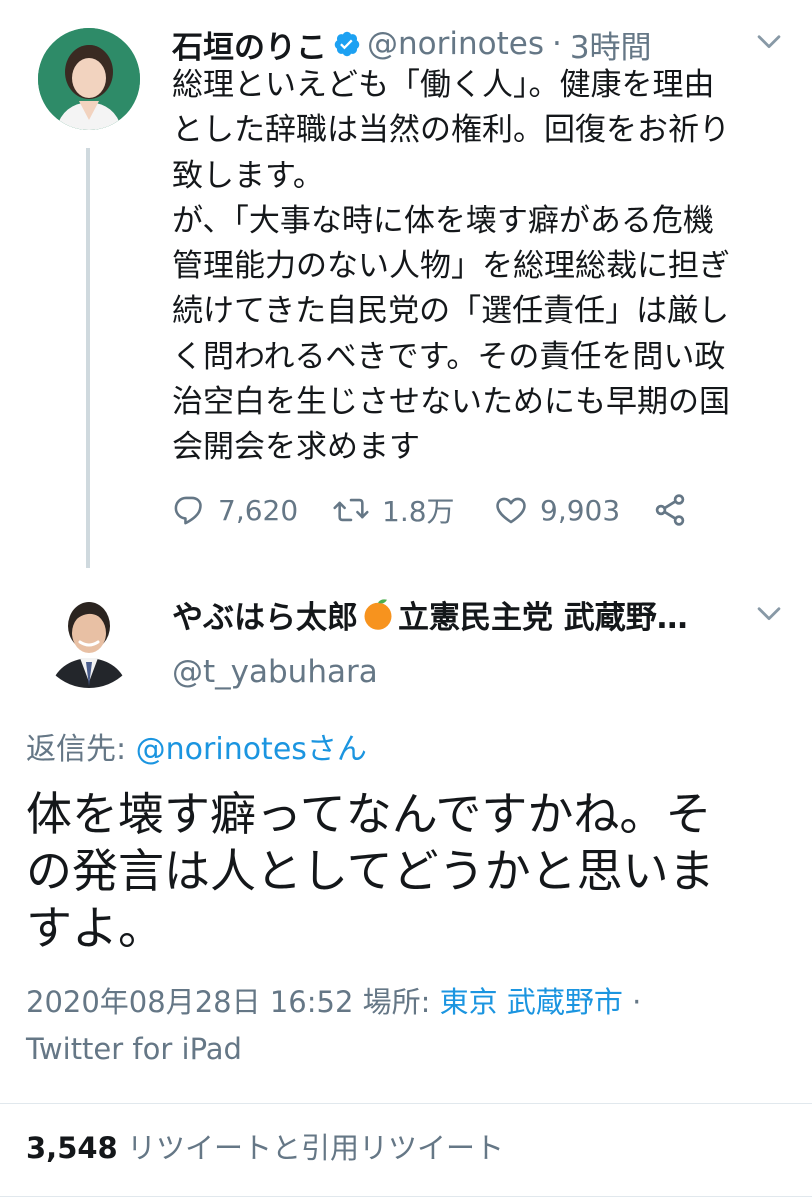  Describe the element at coordinates (449, 356) in the screenshot. I see `parent-text-line: く問われるべきです。その責任を問い政` at that location.